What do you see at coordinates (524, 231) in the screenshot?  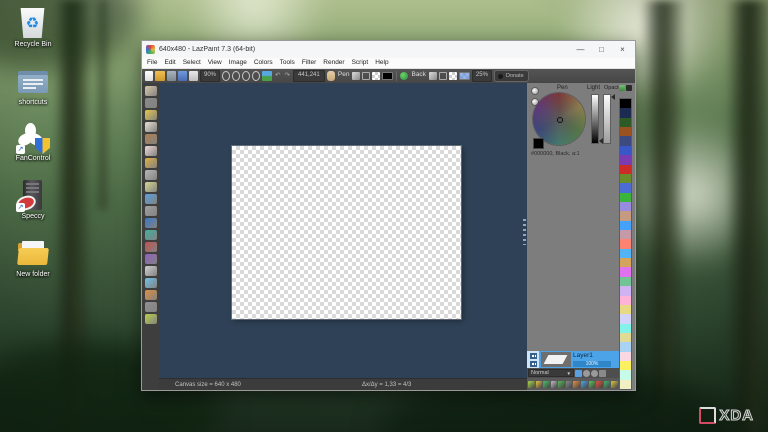 I see `panel-splitter-handle` at bounding box center [524, 231].